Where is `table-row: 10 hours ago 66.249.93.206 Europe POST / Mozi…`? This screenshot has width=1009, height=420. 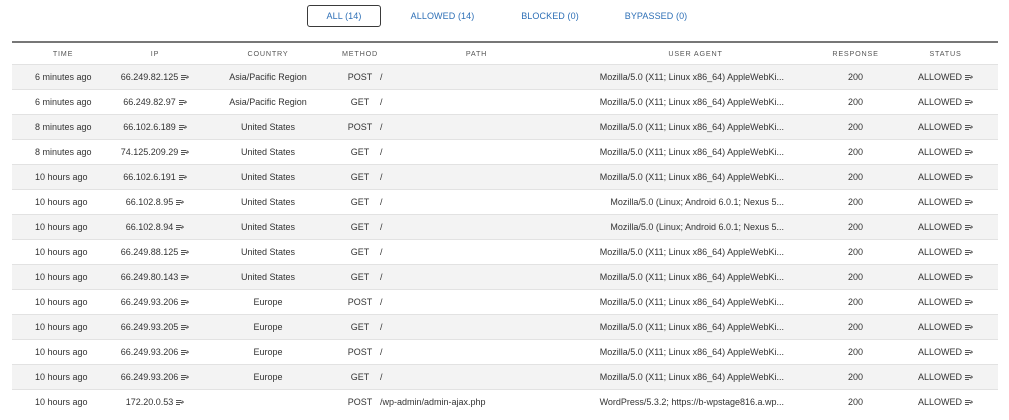
table-row: 10 hours ago 66.249.93.206 Europe POST / Mozi… is located at coordinates (505, 352).